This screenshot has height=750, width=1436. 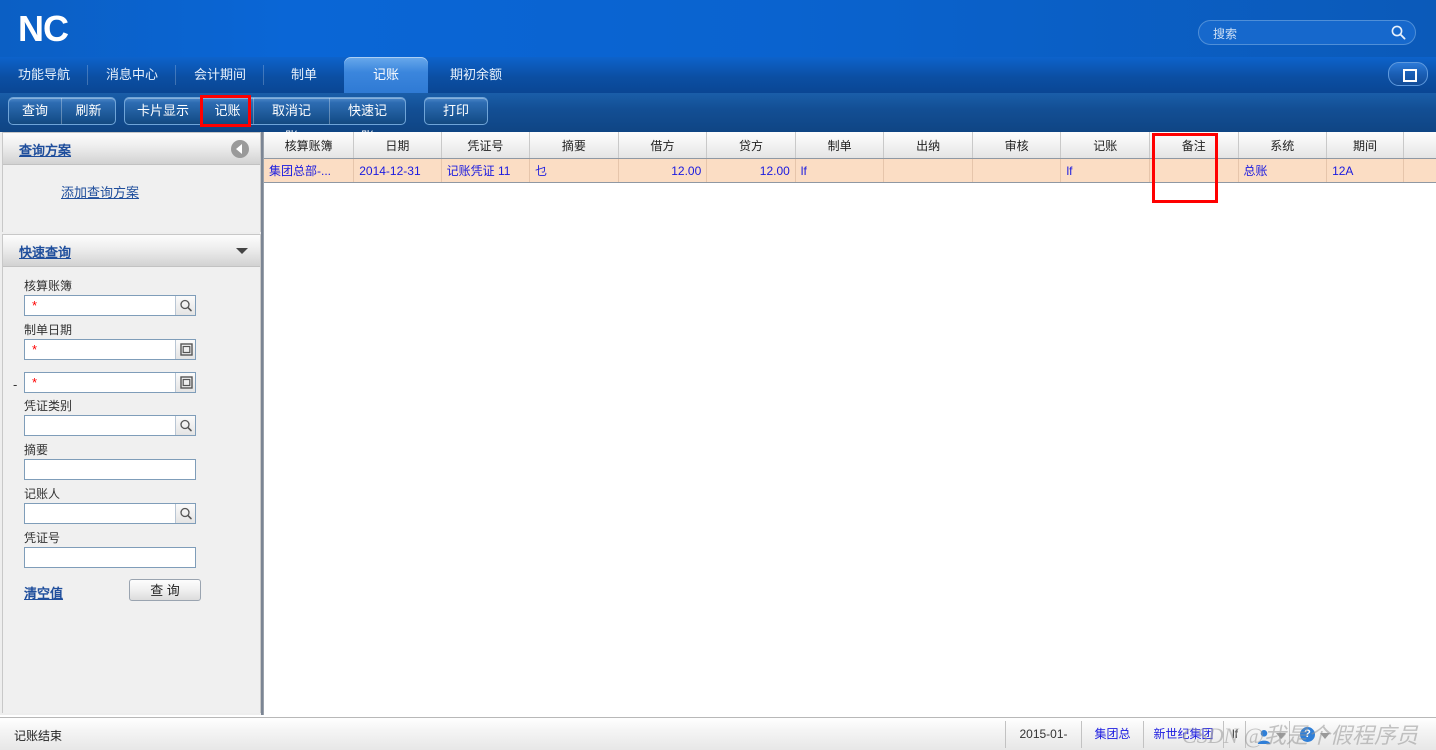 What do you see at coordinates (1194, 145) in the screenshot?
I see `col-header-remark: 备注` at bounding box center [1194, 145].